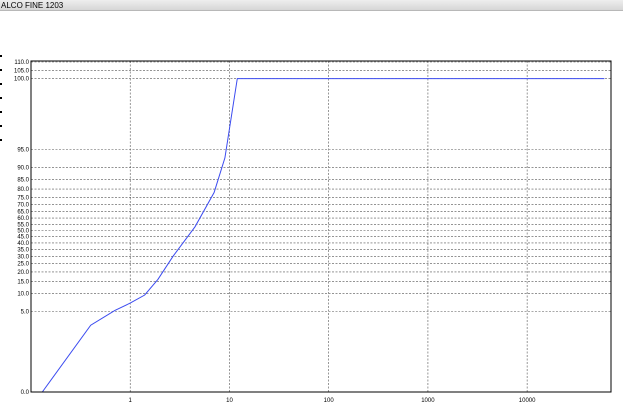 The height and width of the screenshot is (409, 623). I want to click on window-titlebar: ALCO FINE 1203, so click(311, 5).